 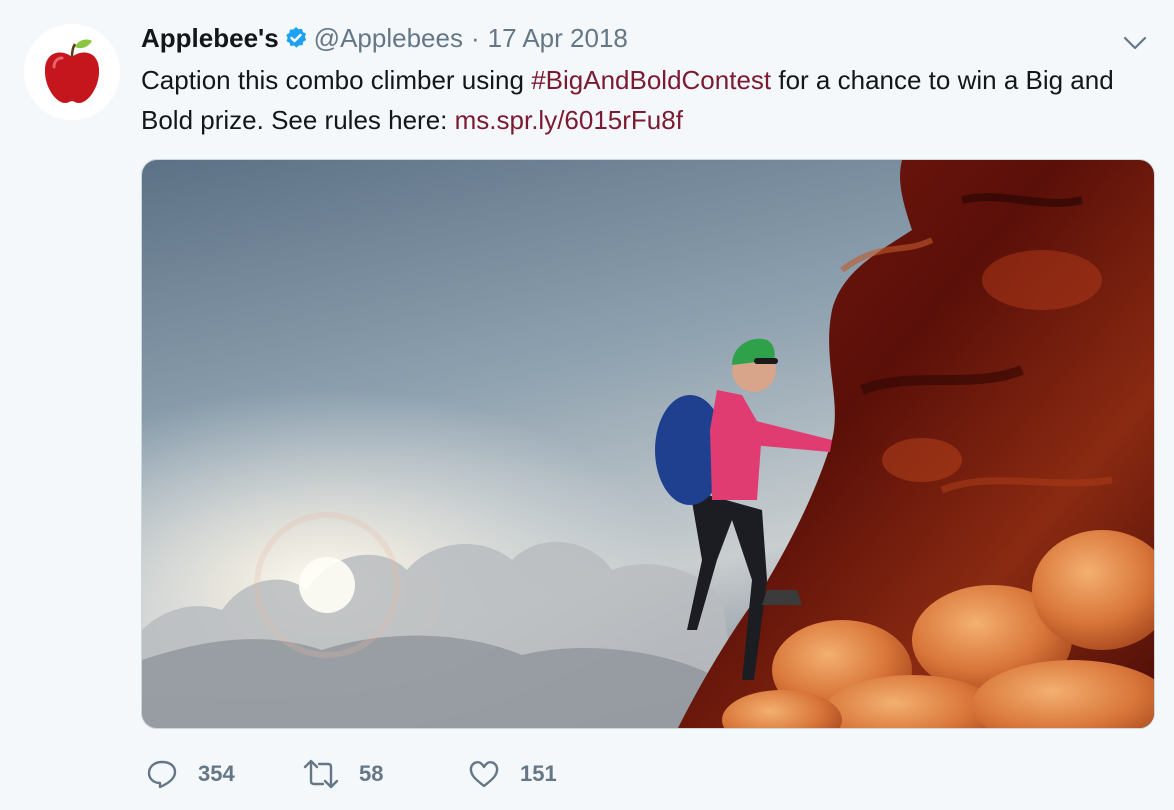 What do you see at coordinates (538, 773) in the screenshot?
I see `like-count: 151` at bounding box center [538, 773].